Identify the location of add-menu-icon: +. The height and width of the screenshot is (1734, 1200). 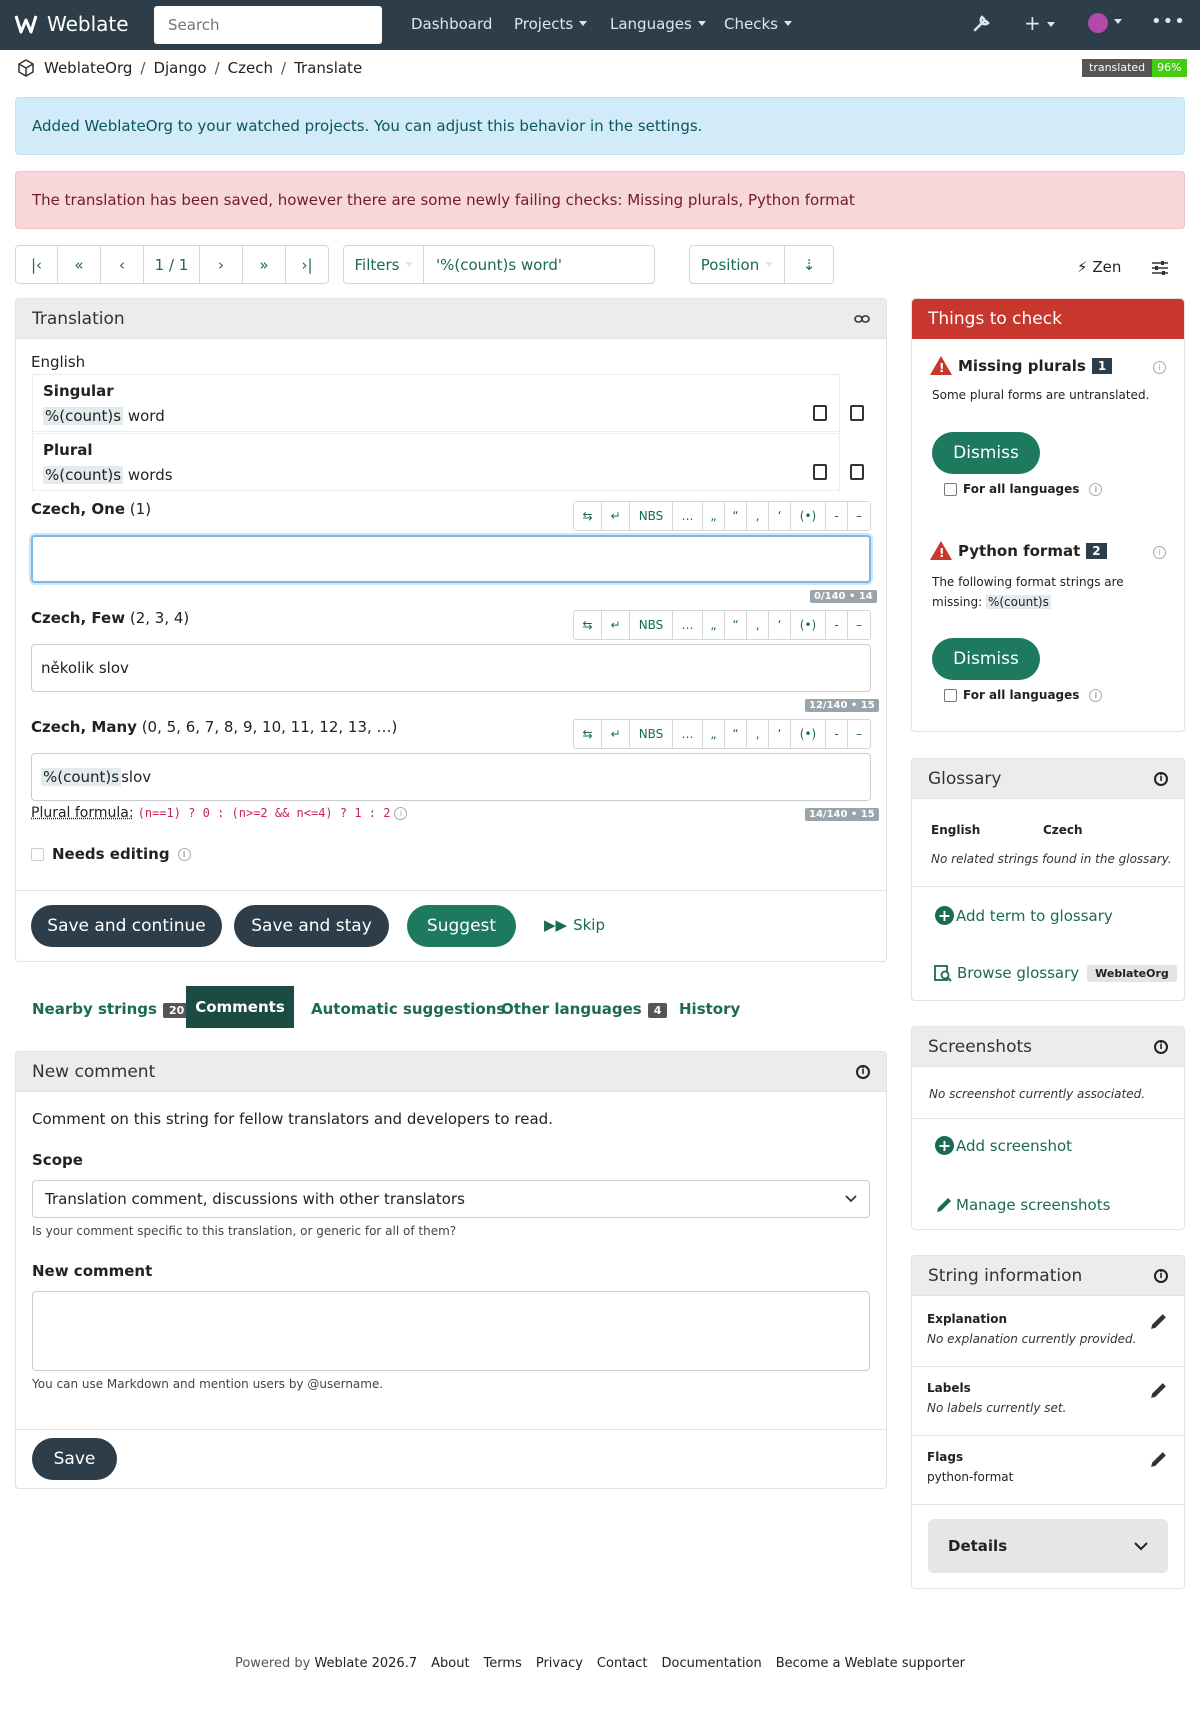
(1039, 23).